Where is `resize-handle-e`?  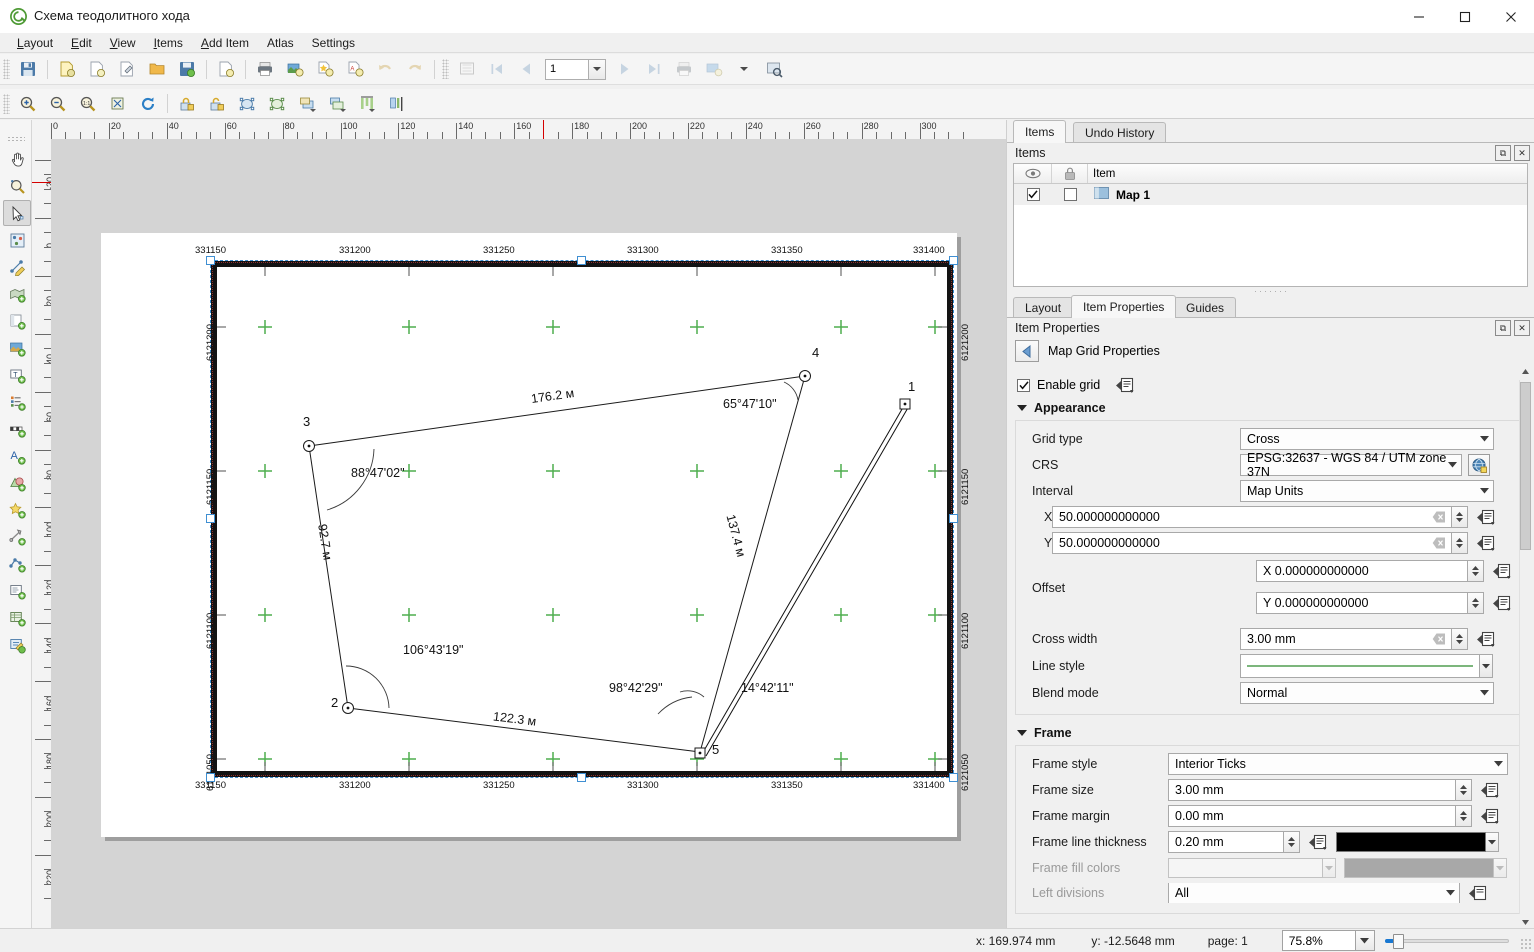
resize-handle-e is located at coordinates (953, 518).